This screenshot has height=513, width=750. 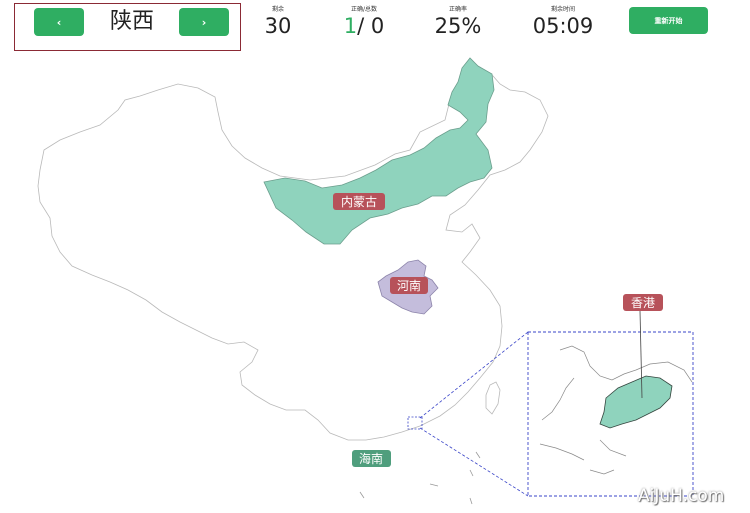 I want to click on stat-accuracy: 正确率 25%, so click(x=458, y=22).